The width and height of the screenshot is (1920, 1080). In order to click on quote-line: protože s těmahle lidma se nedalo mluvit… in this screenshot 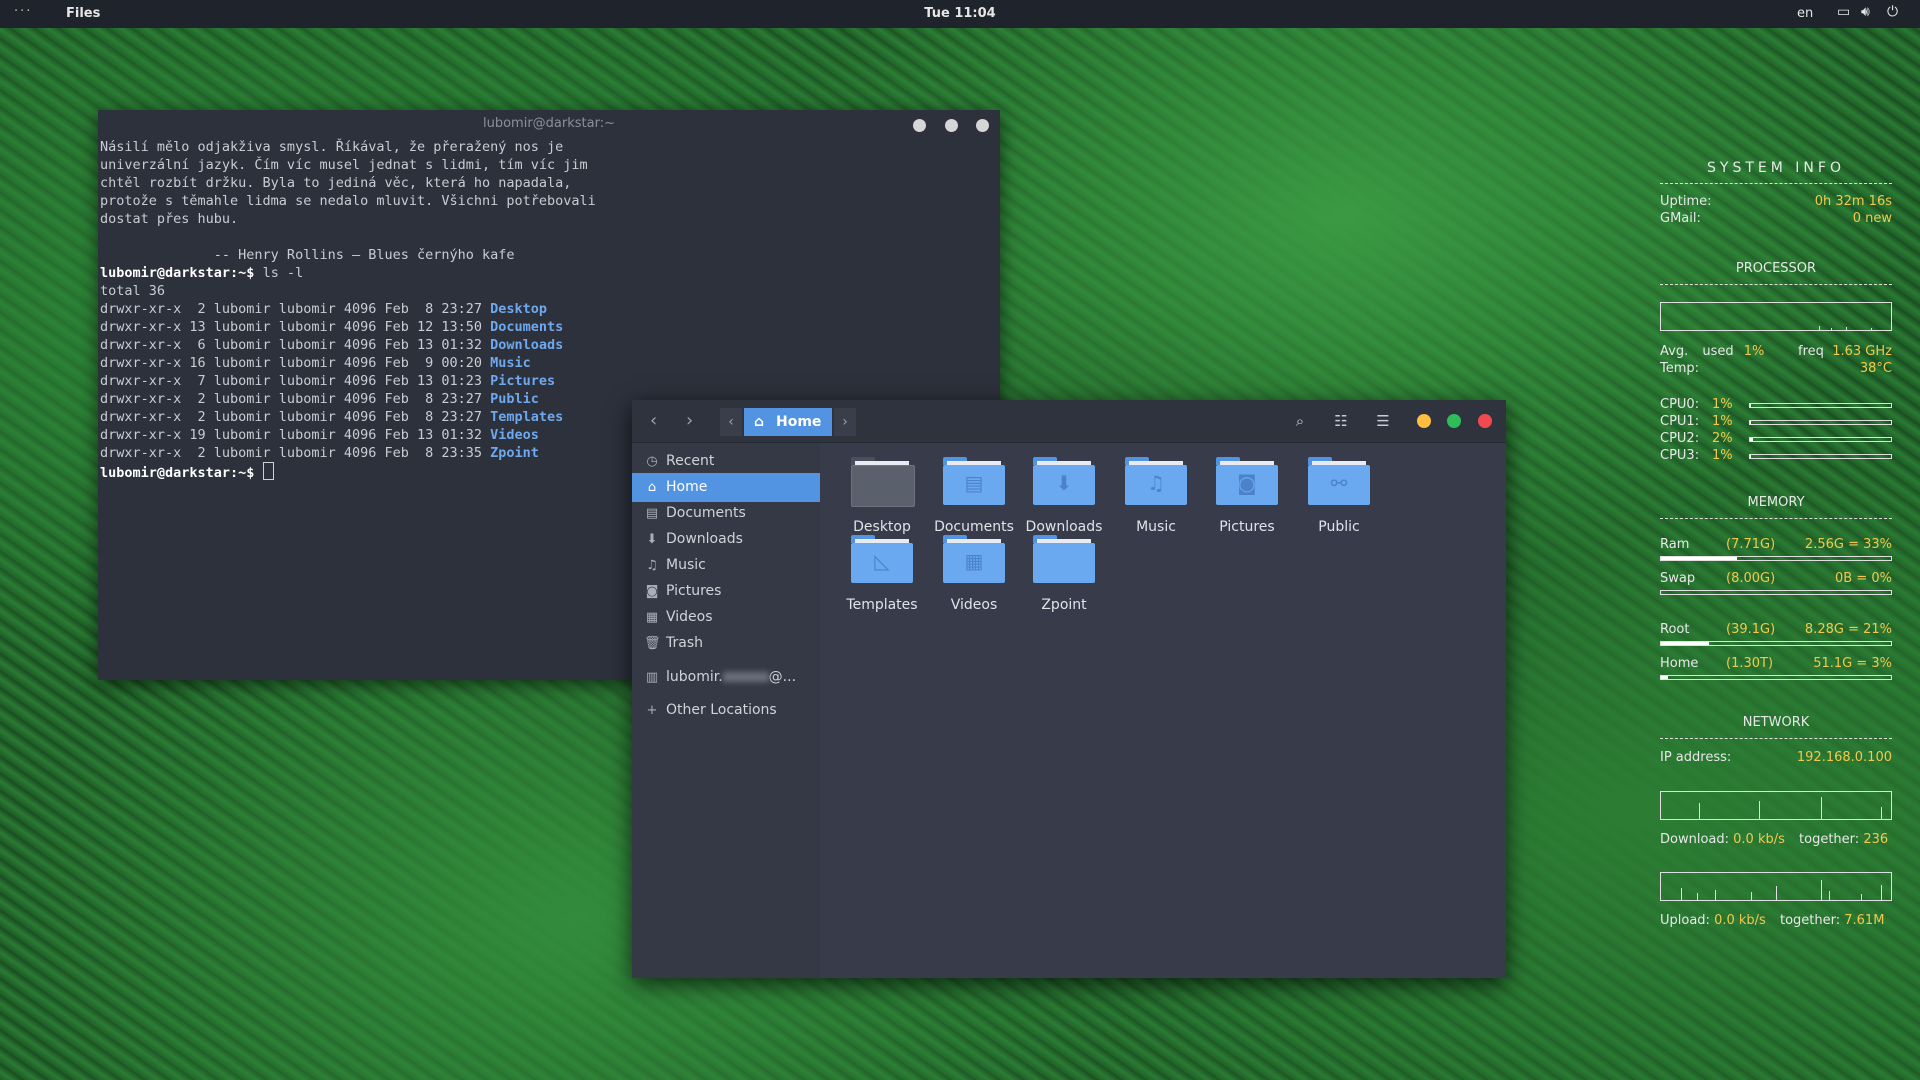, I will do `click(348, 201)`.